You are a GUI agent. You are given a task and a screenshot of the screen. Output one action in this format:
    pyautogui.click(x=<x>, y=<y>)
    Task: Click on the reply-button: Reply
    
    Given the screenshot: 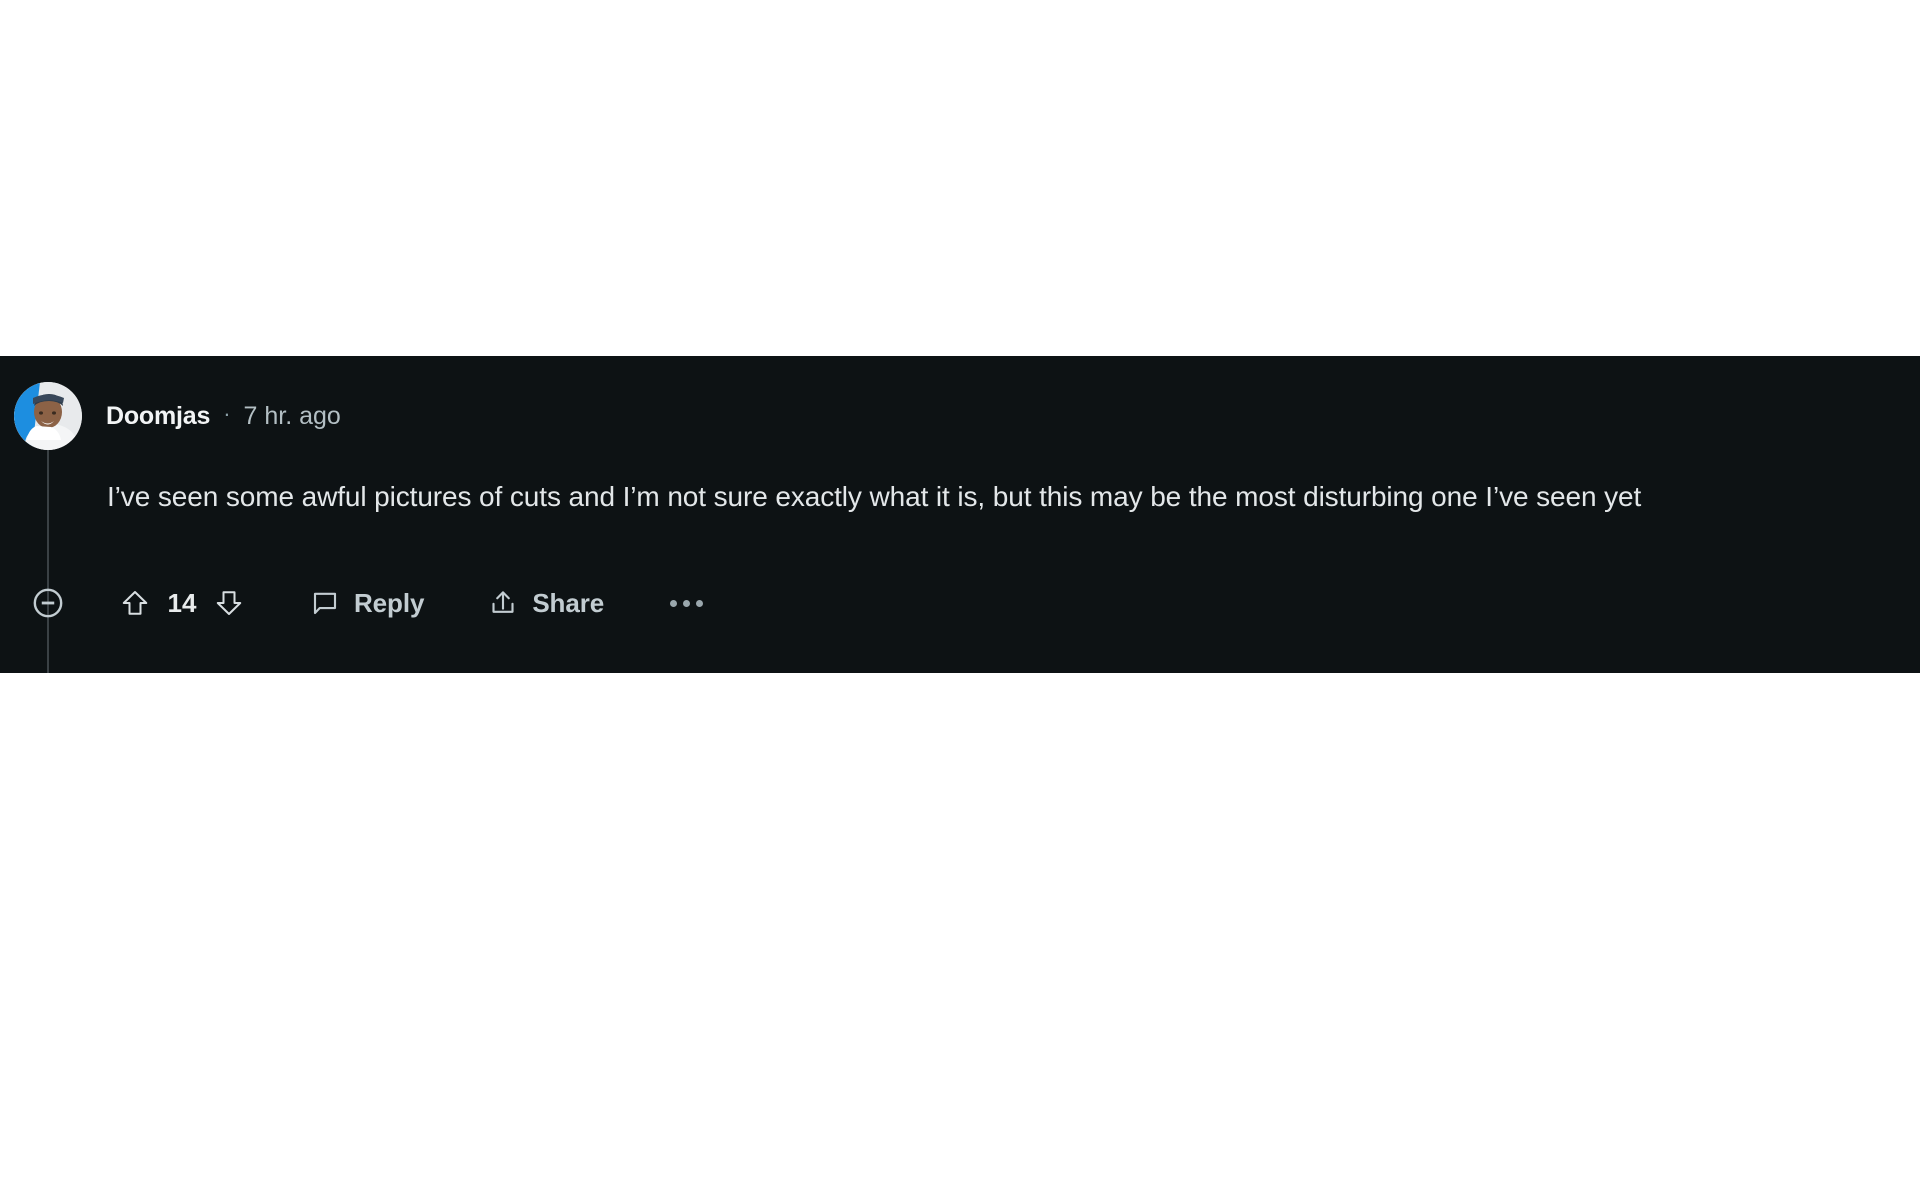 What is the action you would take?
    pyautogui.click(x=367, y=603)
    